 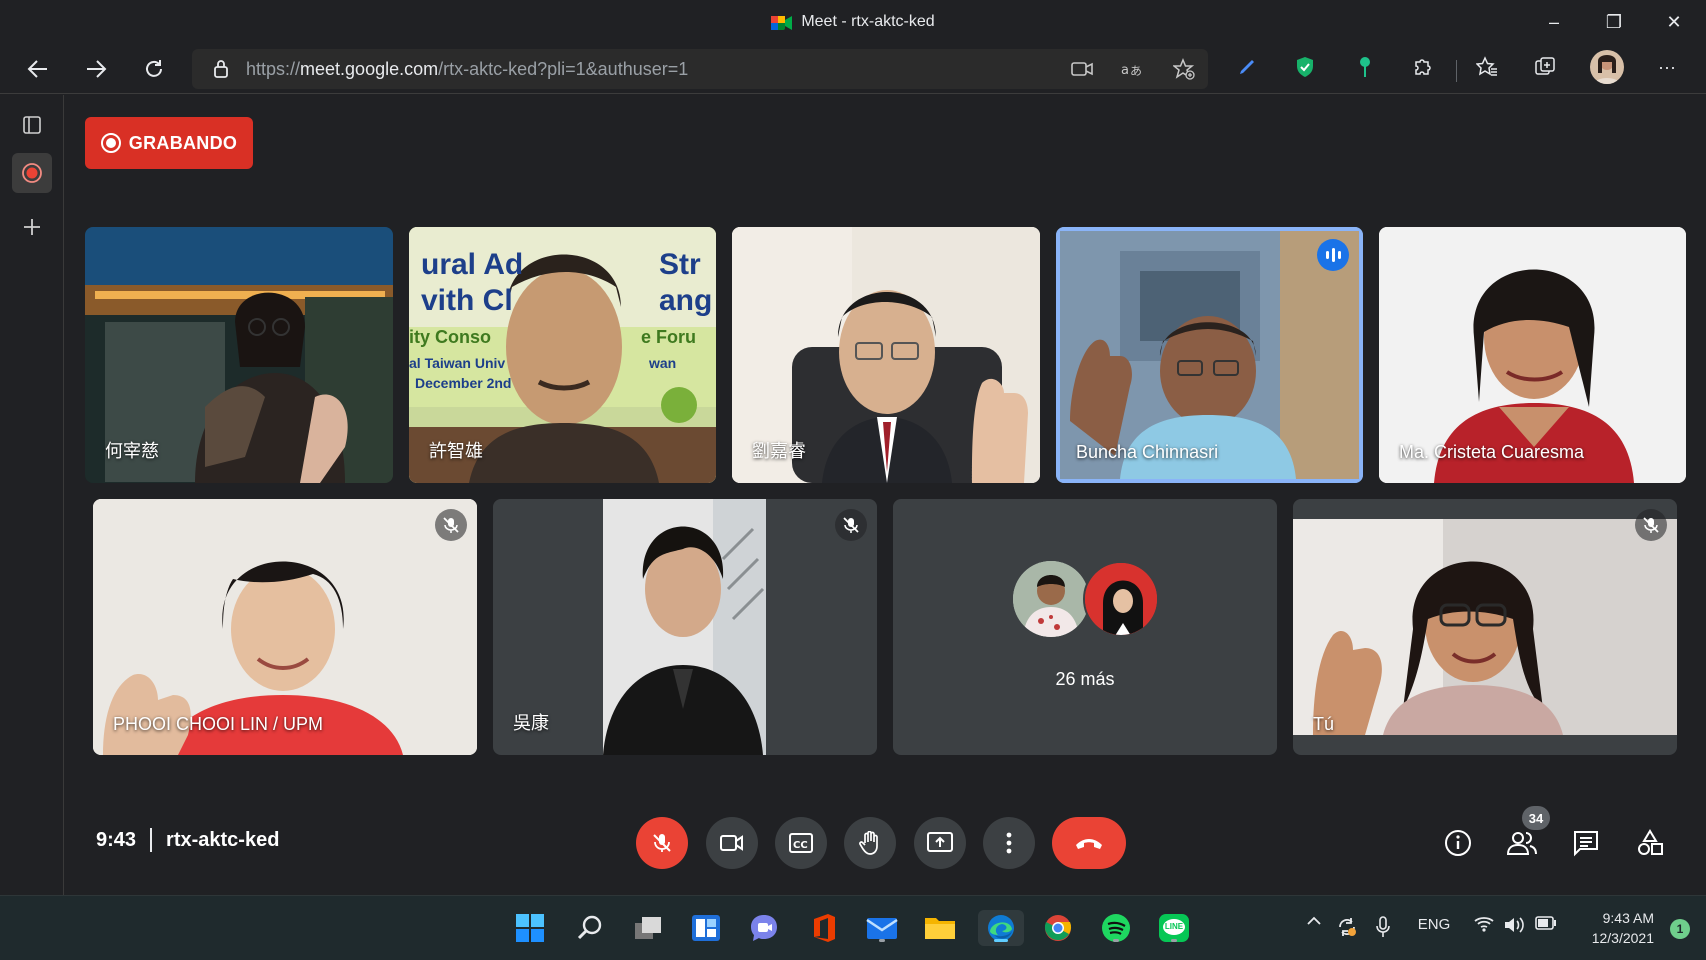 I want to click on participant-name: 何宰慈, so click(x=132, y=451).